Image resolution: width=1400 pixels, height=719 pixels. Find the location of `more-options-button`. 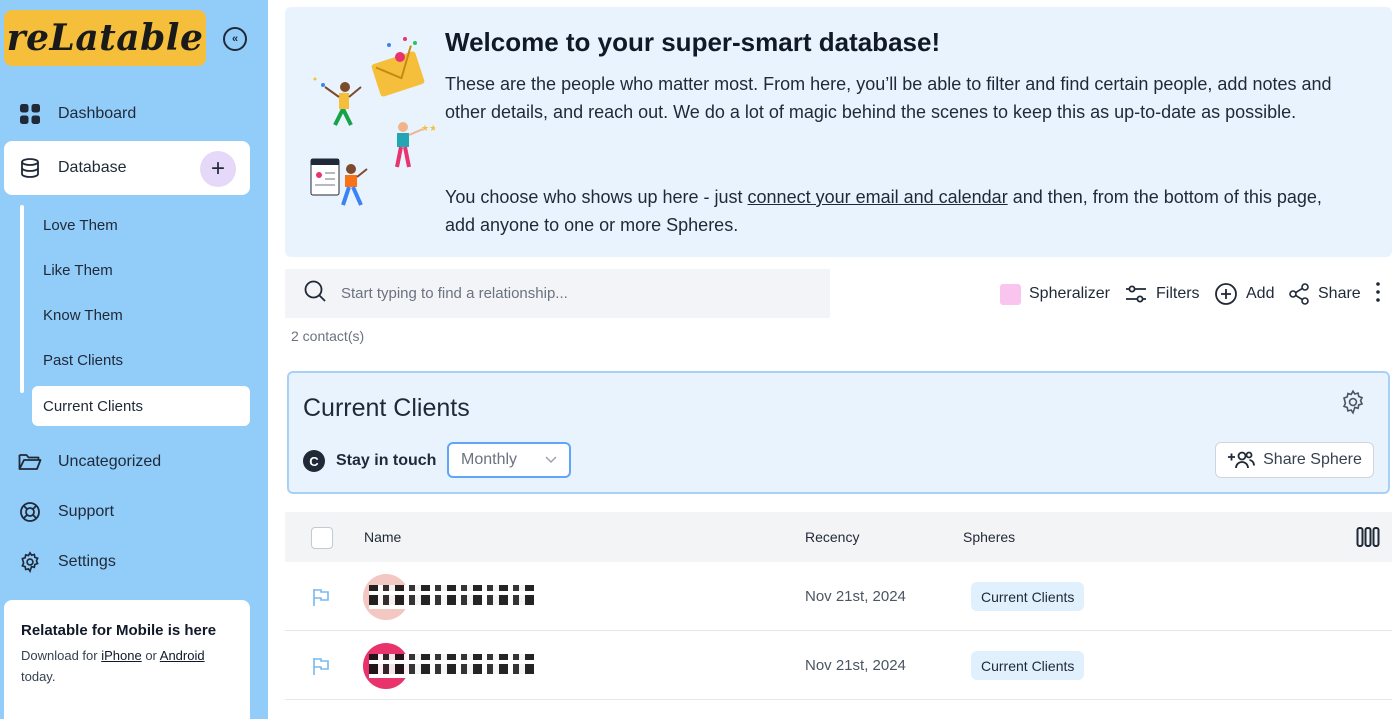

more-options-button is located at coordinates (1378, 294).